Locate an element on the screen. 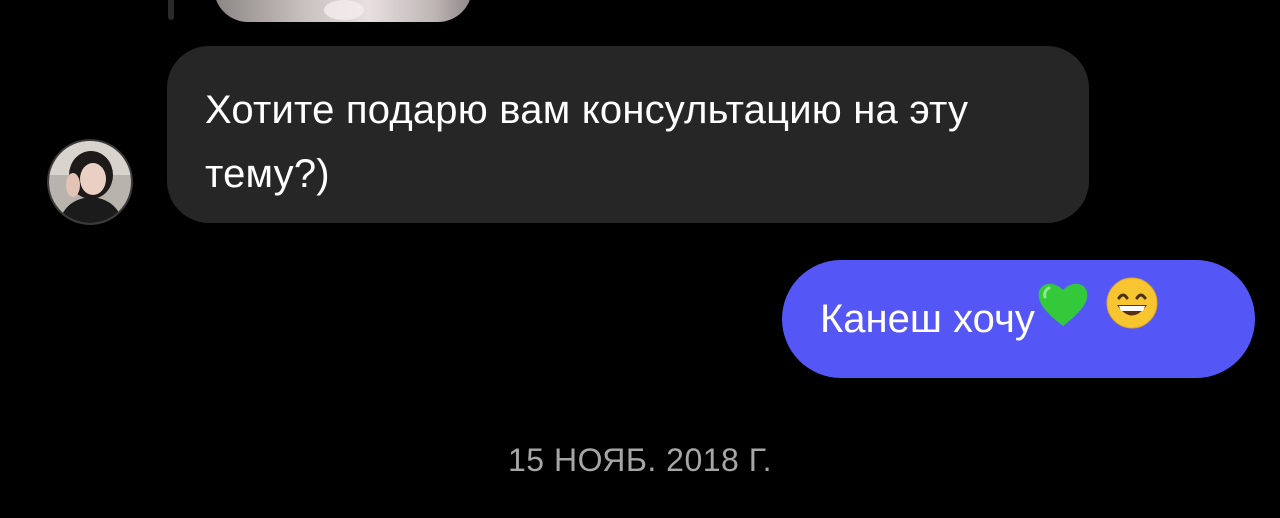 The height and width of the screenshot is (518, 1280). date-separator: 15 НОЯБ. 2018 Г. is located at coordinates (640, 460).